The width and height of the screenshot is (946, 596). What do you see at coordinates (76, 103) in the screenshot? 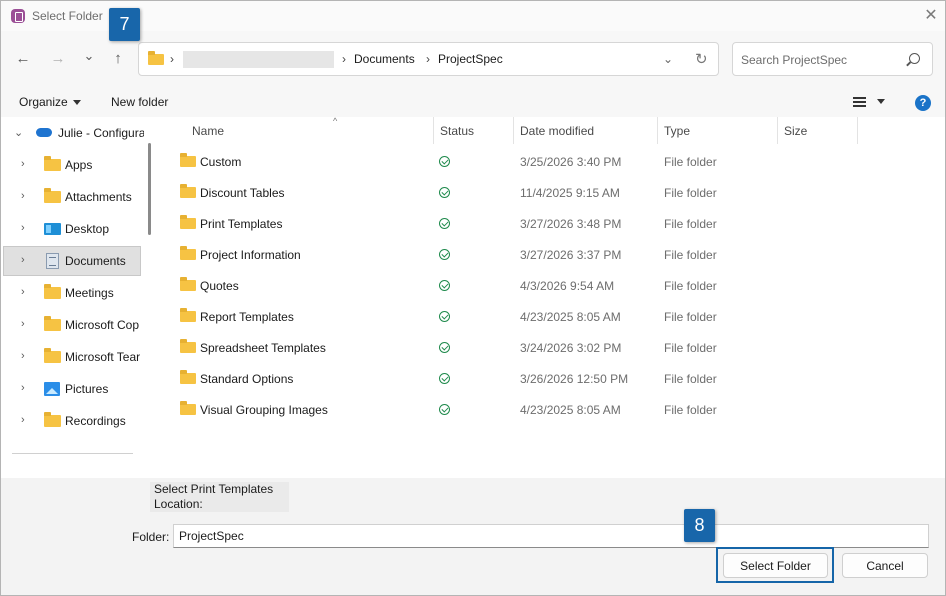
I see `caret-down-icon` at bounding box center [76, 103].